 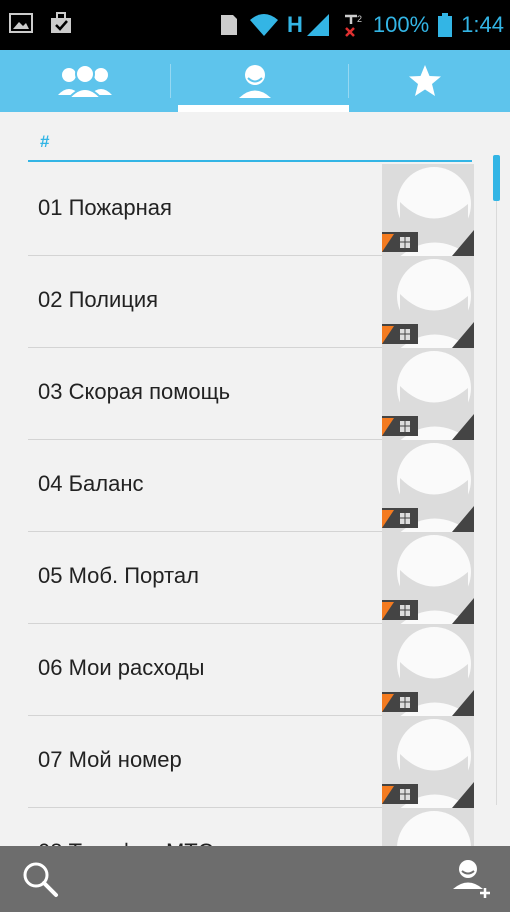 I want to click on tab-contacts, so click(x=255, y=81).